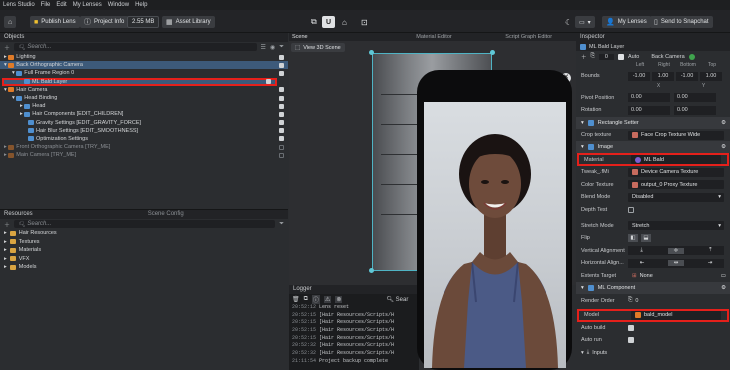  Describe the element at coordinates (676, 185) in the screenshot. I see `color-texture-field: output_0 Proxy Texture` at that location.